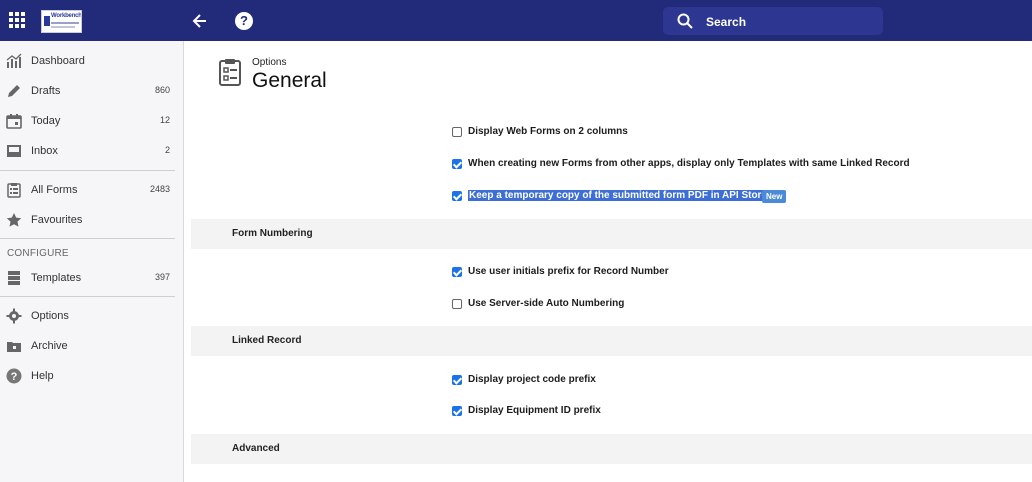 This screenshot has width=1032, height=482. I want to click on page-title: General, so click(289, 80).